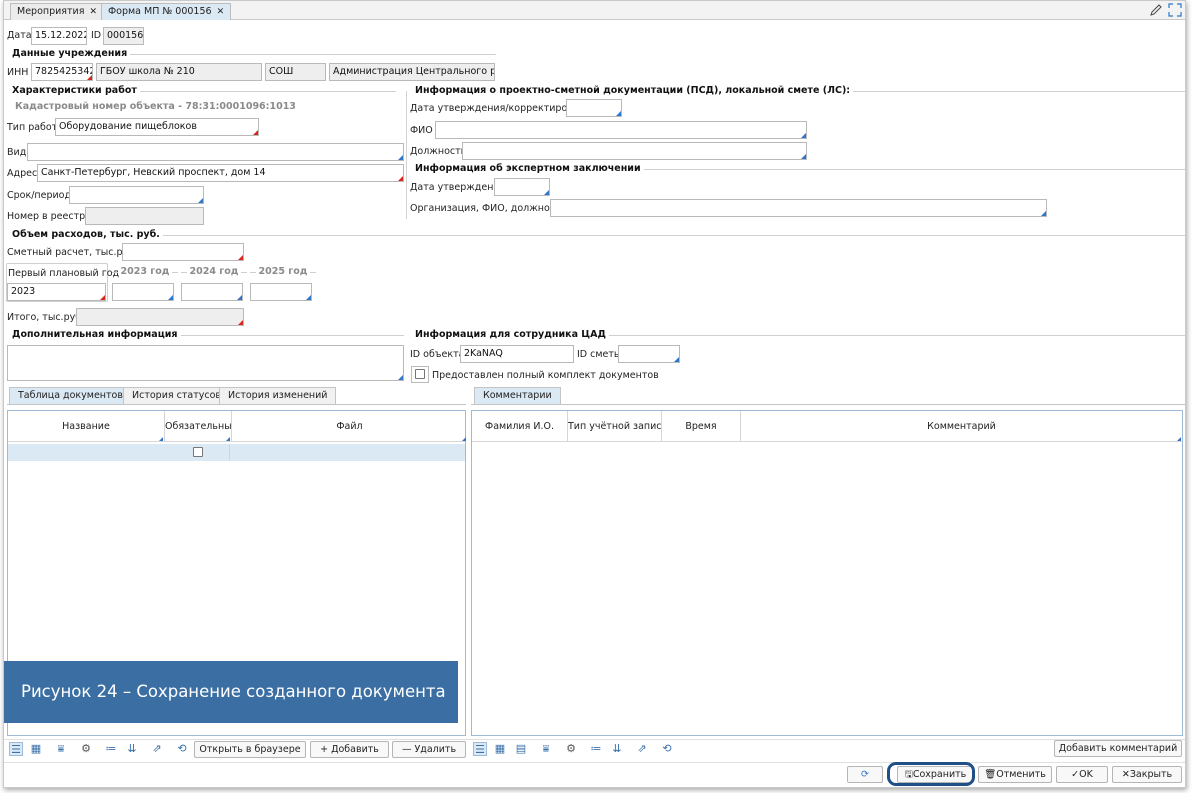  Describe the element at coordinates (326, 749) in the screenshot. I see `plus-icon: +` at that location.